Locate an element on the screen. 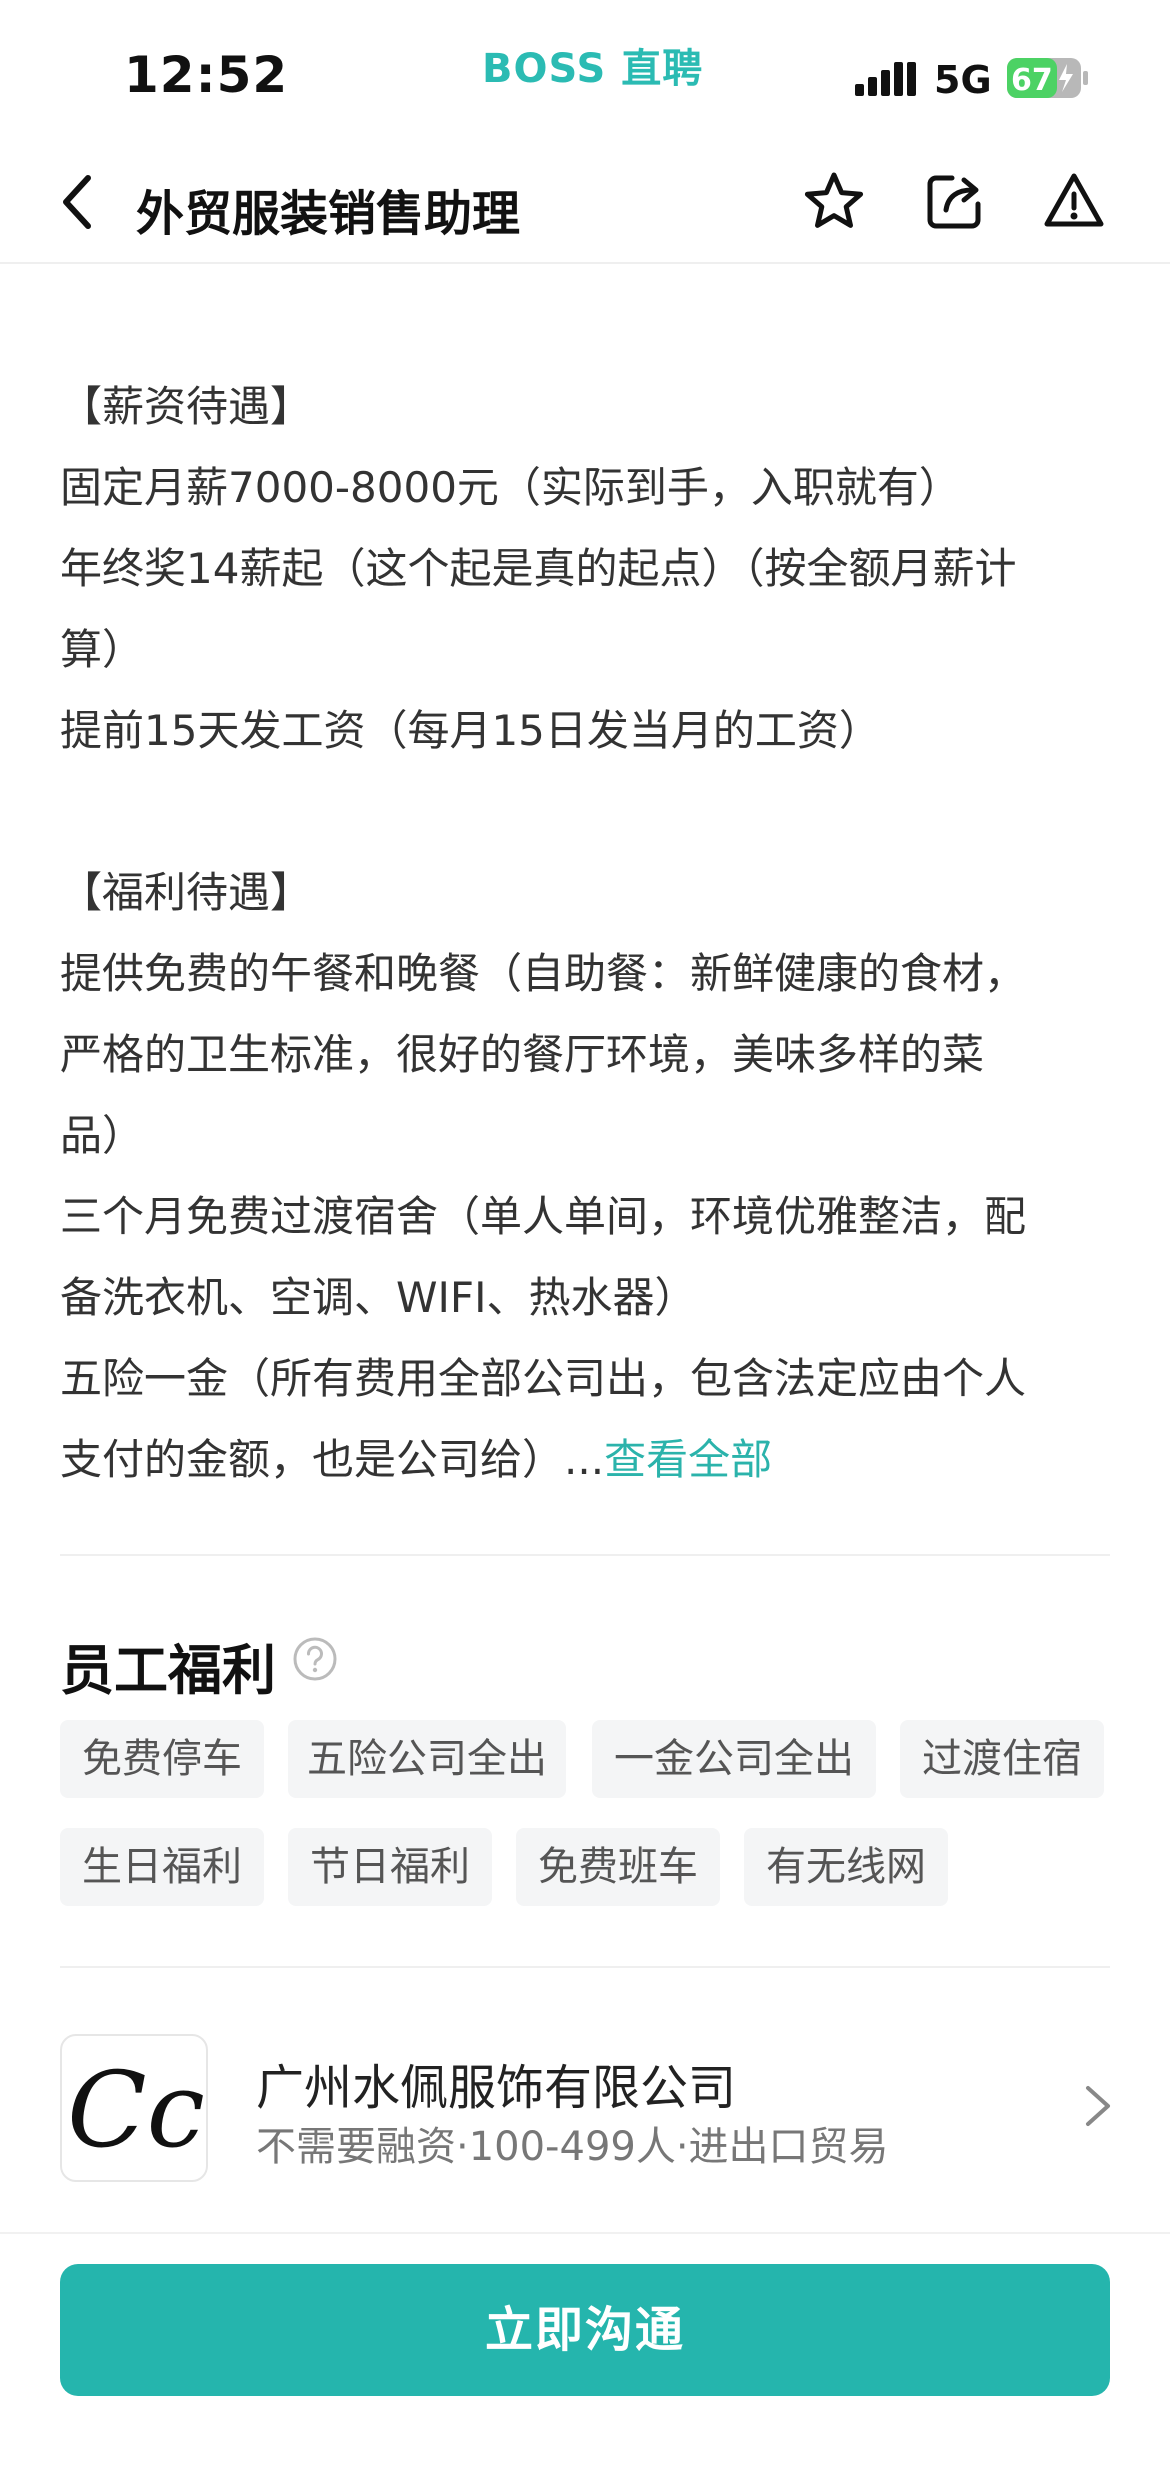  benefit-tag: 五险公司全出 is located at coordinates (427, 1759).